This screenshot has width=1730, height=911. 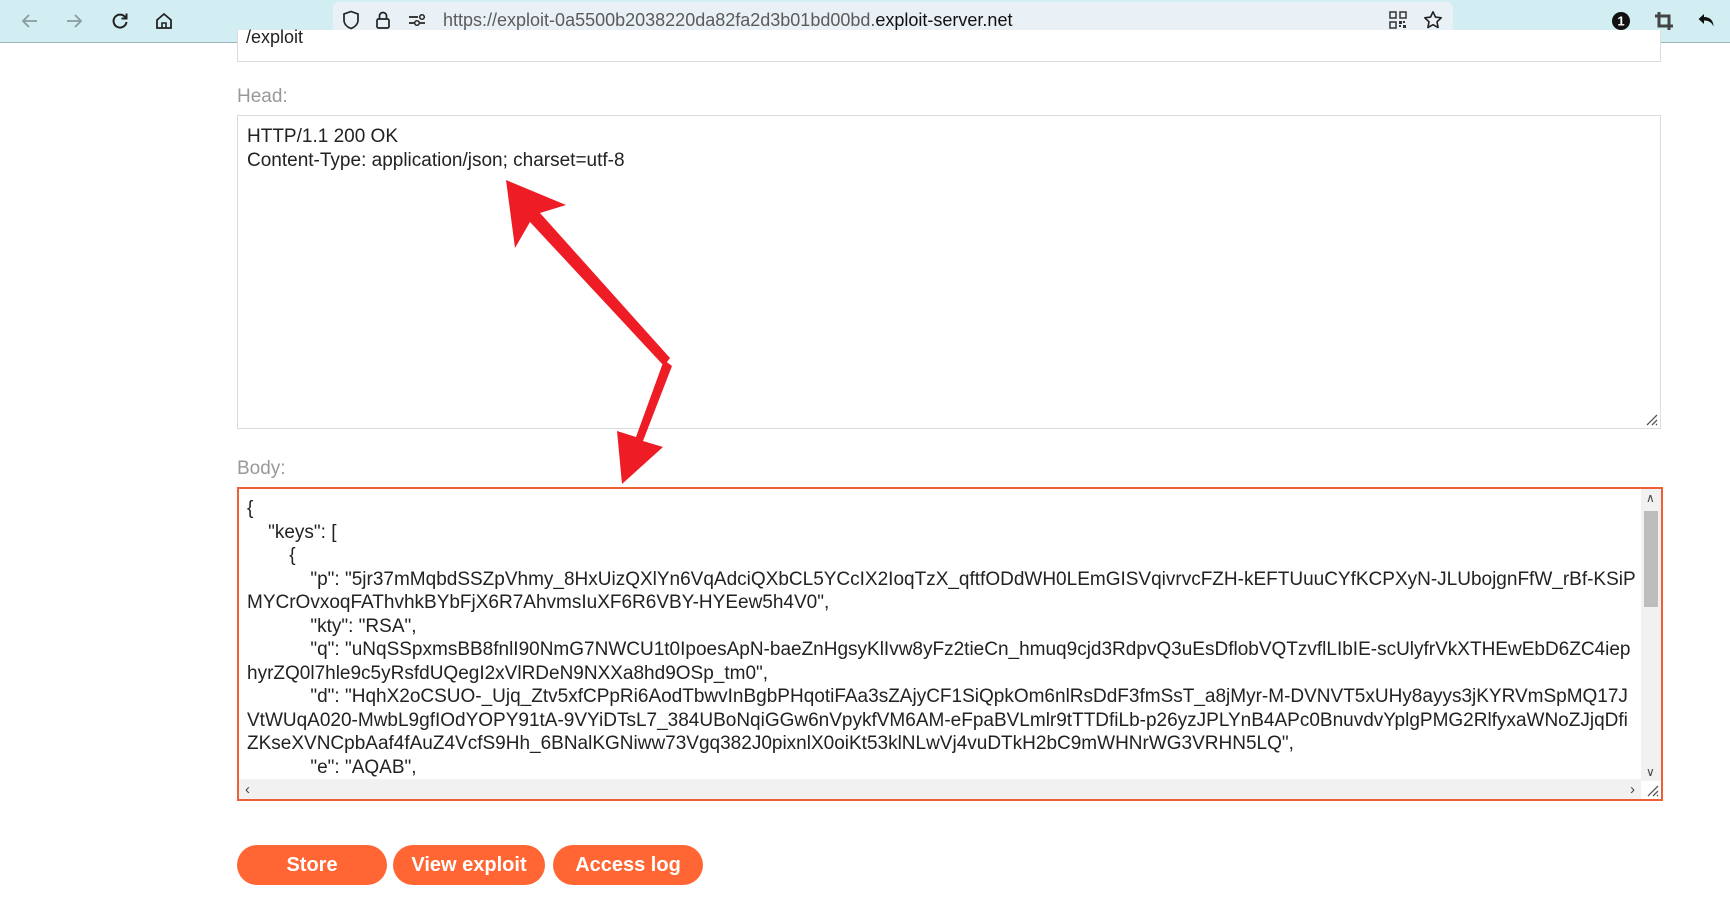 I want to click on file-path-input: /exploit, so click(x=949, y=44).